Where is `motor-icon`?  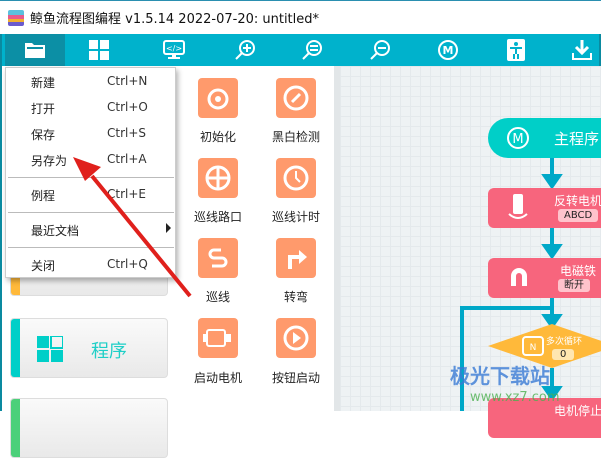 motor-icon is located at coordinates (217, 338).